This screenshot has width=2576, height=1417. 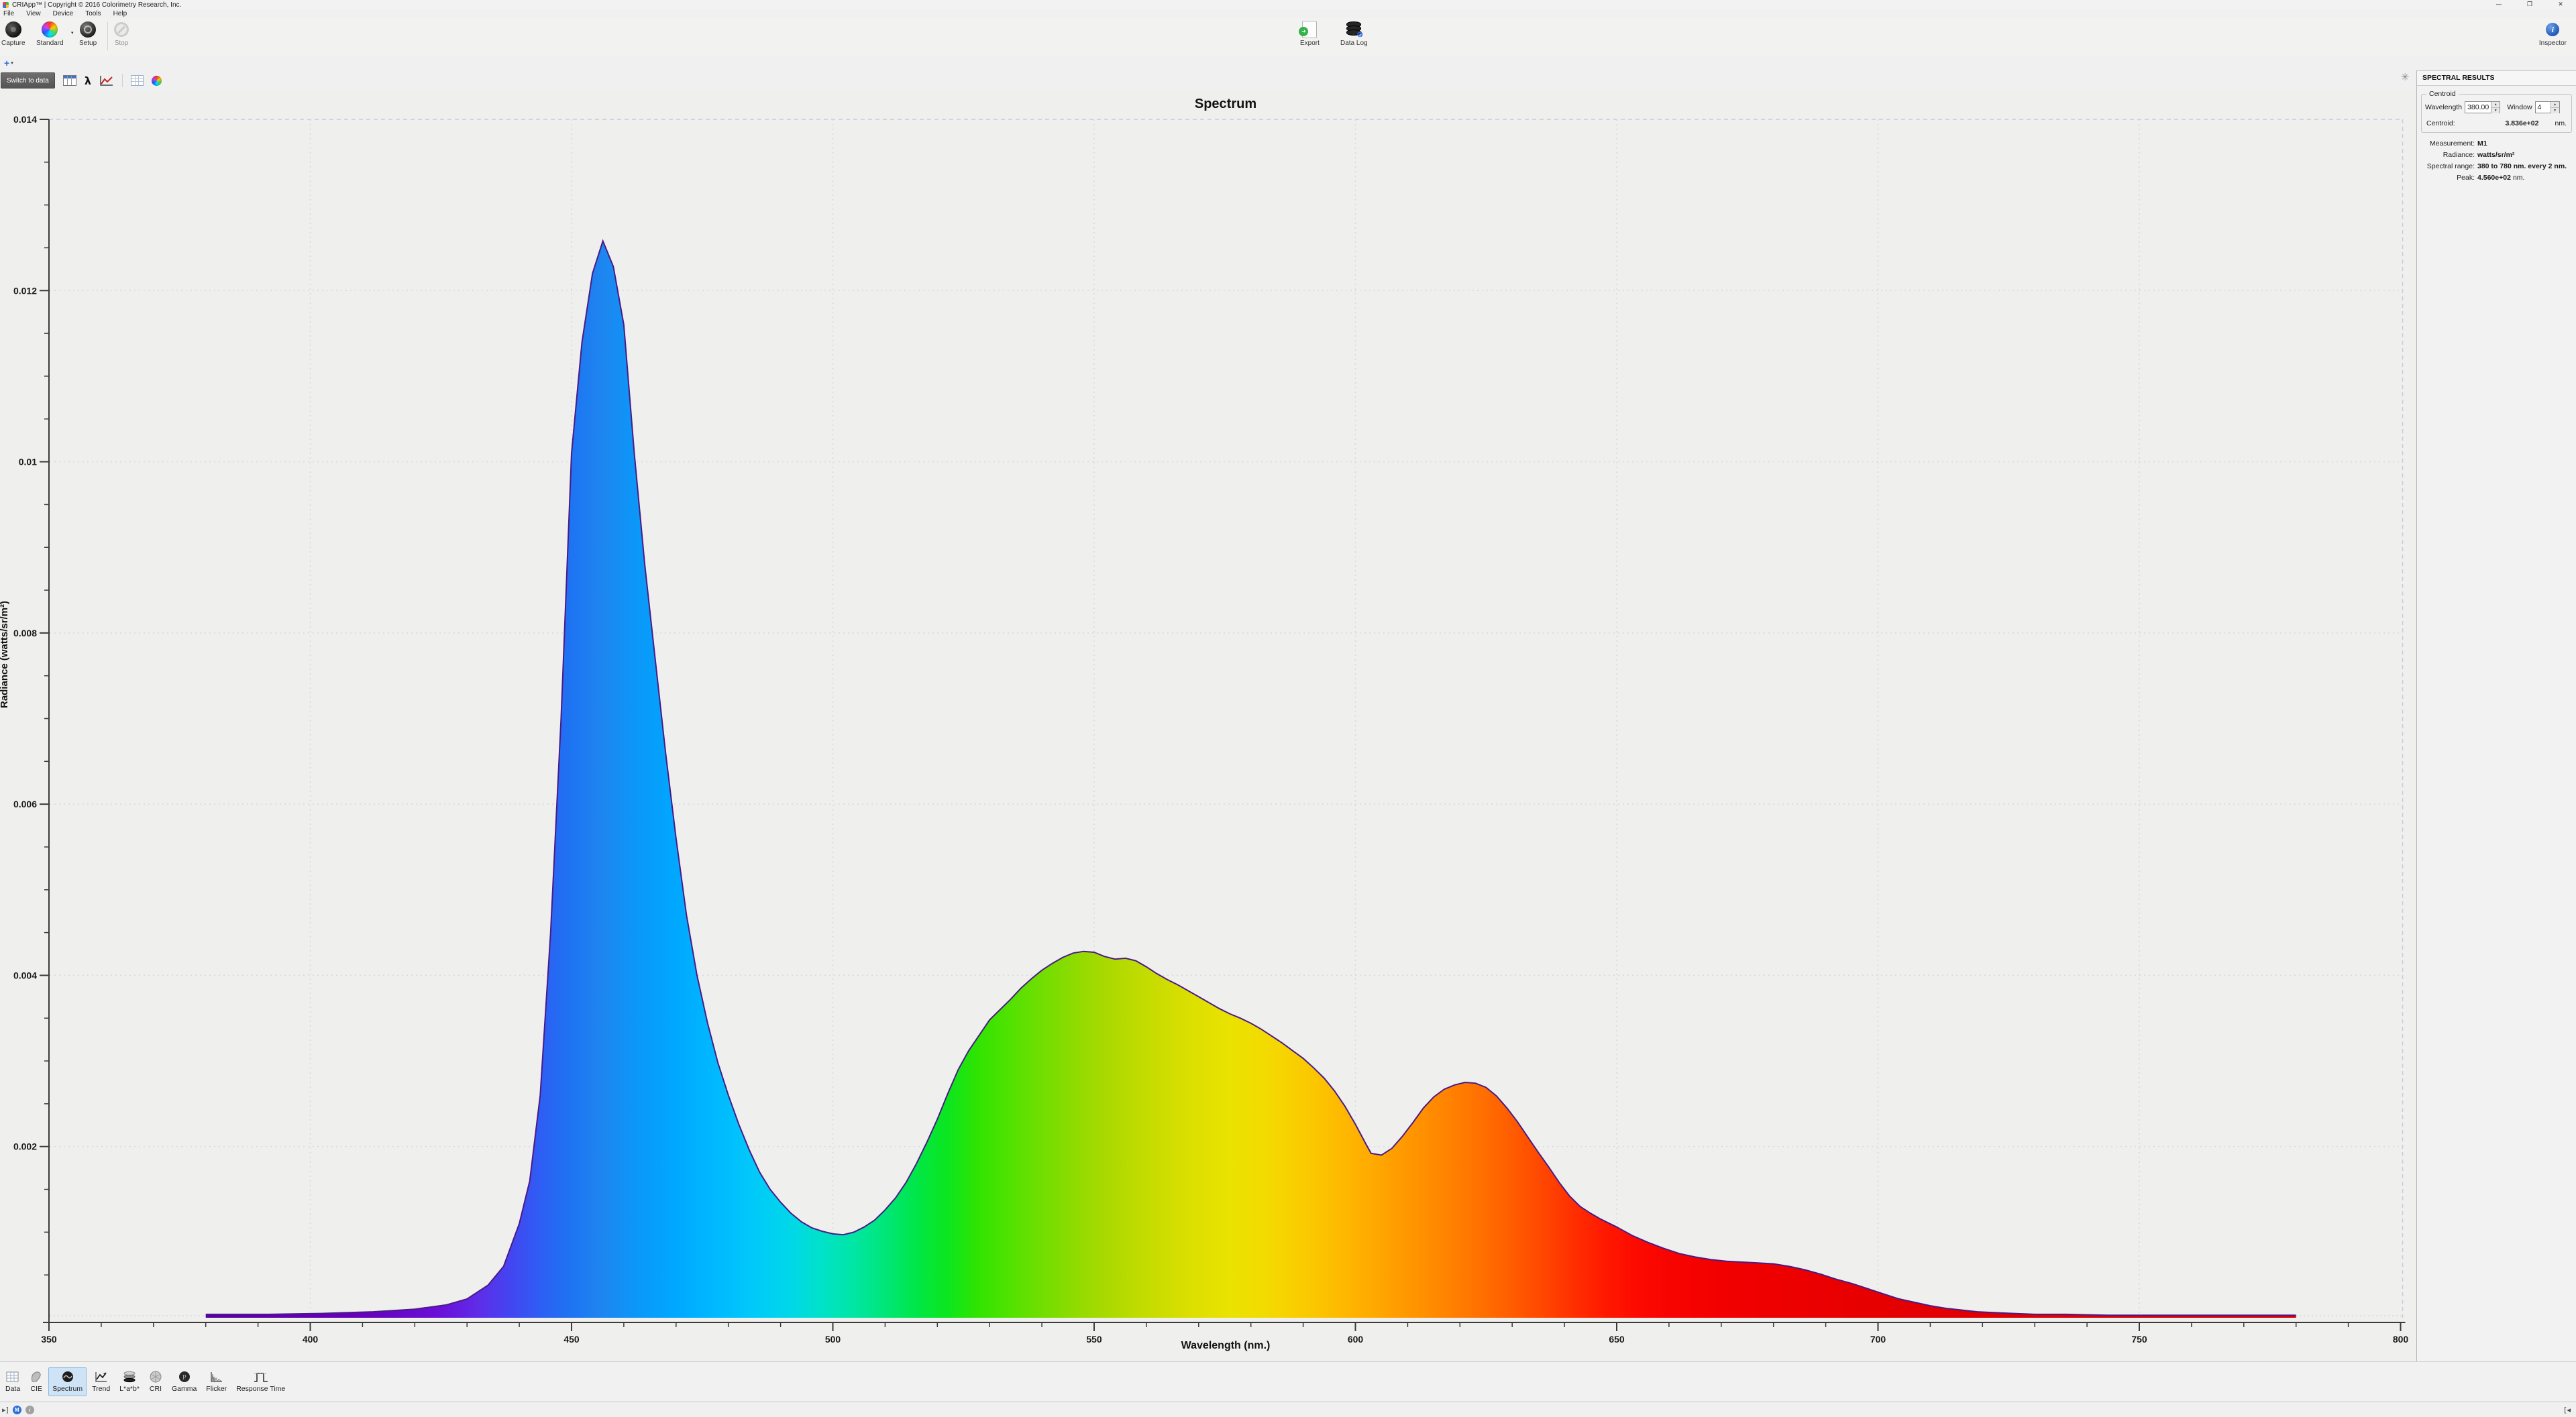 I want to click on menu-device: Device, so click(x=63, y=13).